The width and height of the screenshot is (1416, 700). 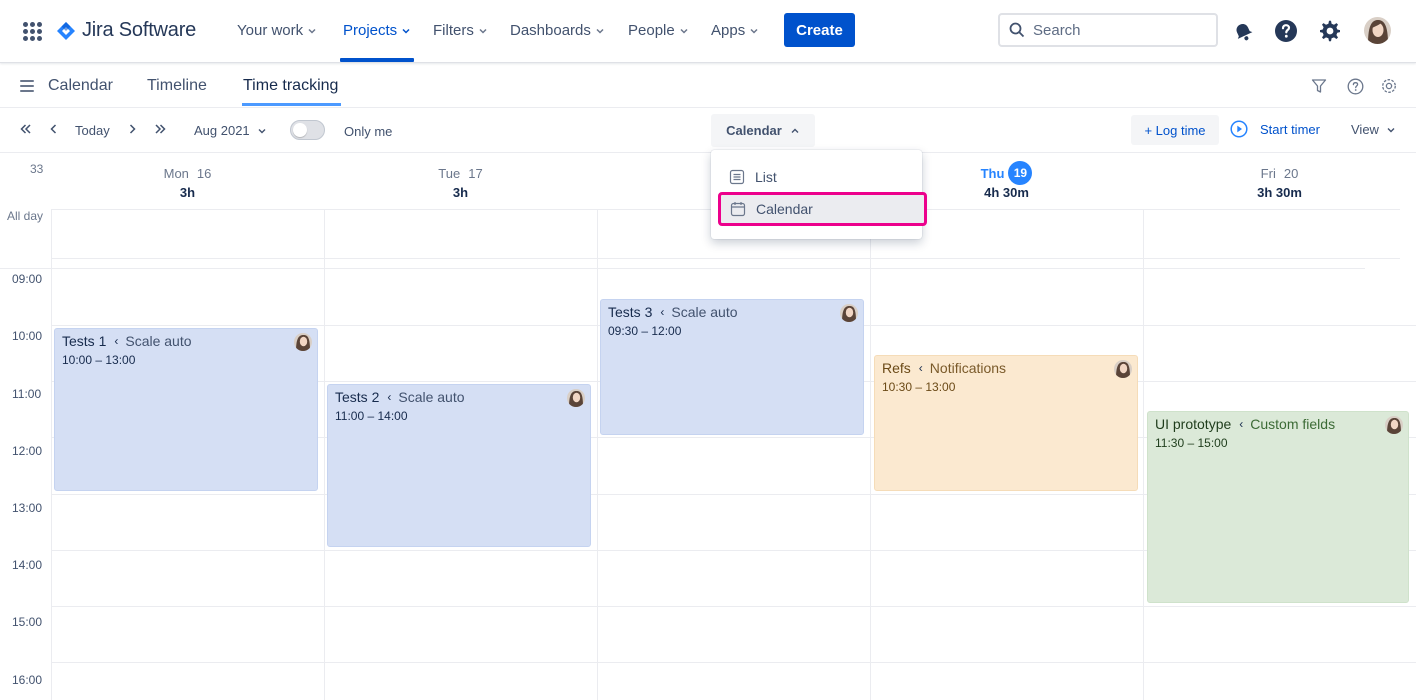 I want to click on next-week-button, so click(x=132, y=129).